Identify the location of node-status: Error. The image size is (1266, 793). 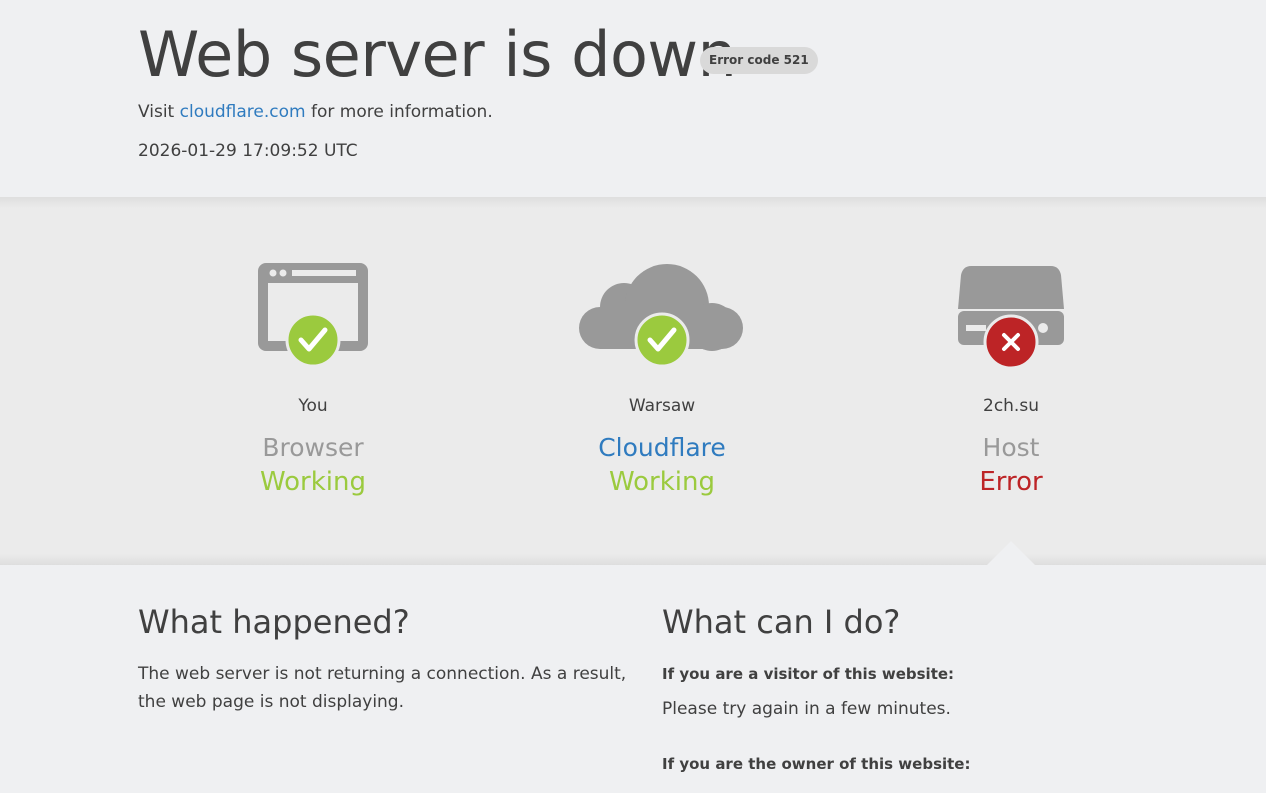
(1011, 482).